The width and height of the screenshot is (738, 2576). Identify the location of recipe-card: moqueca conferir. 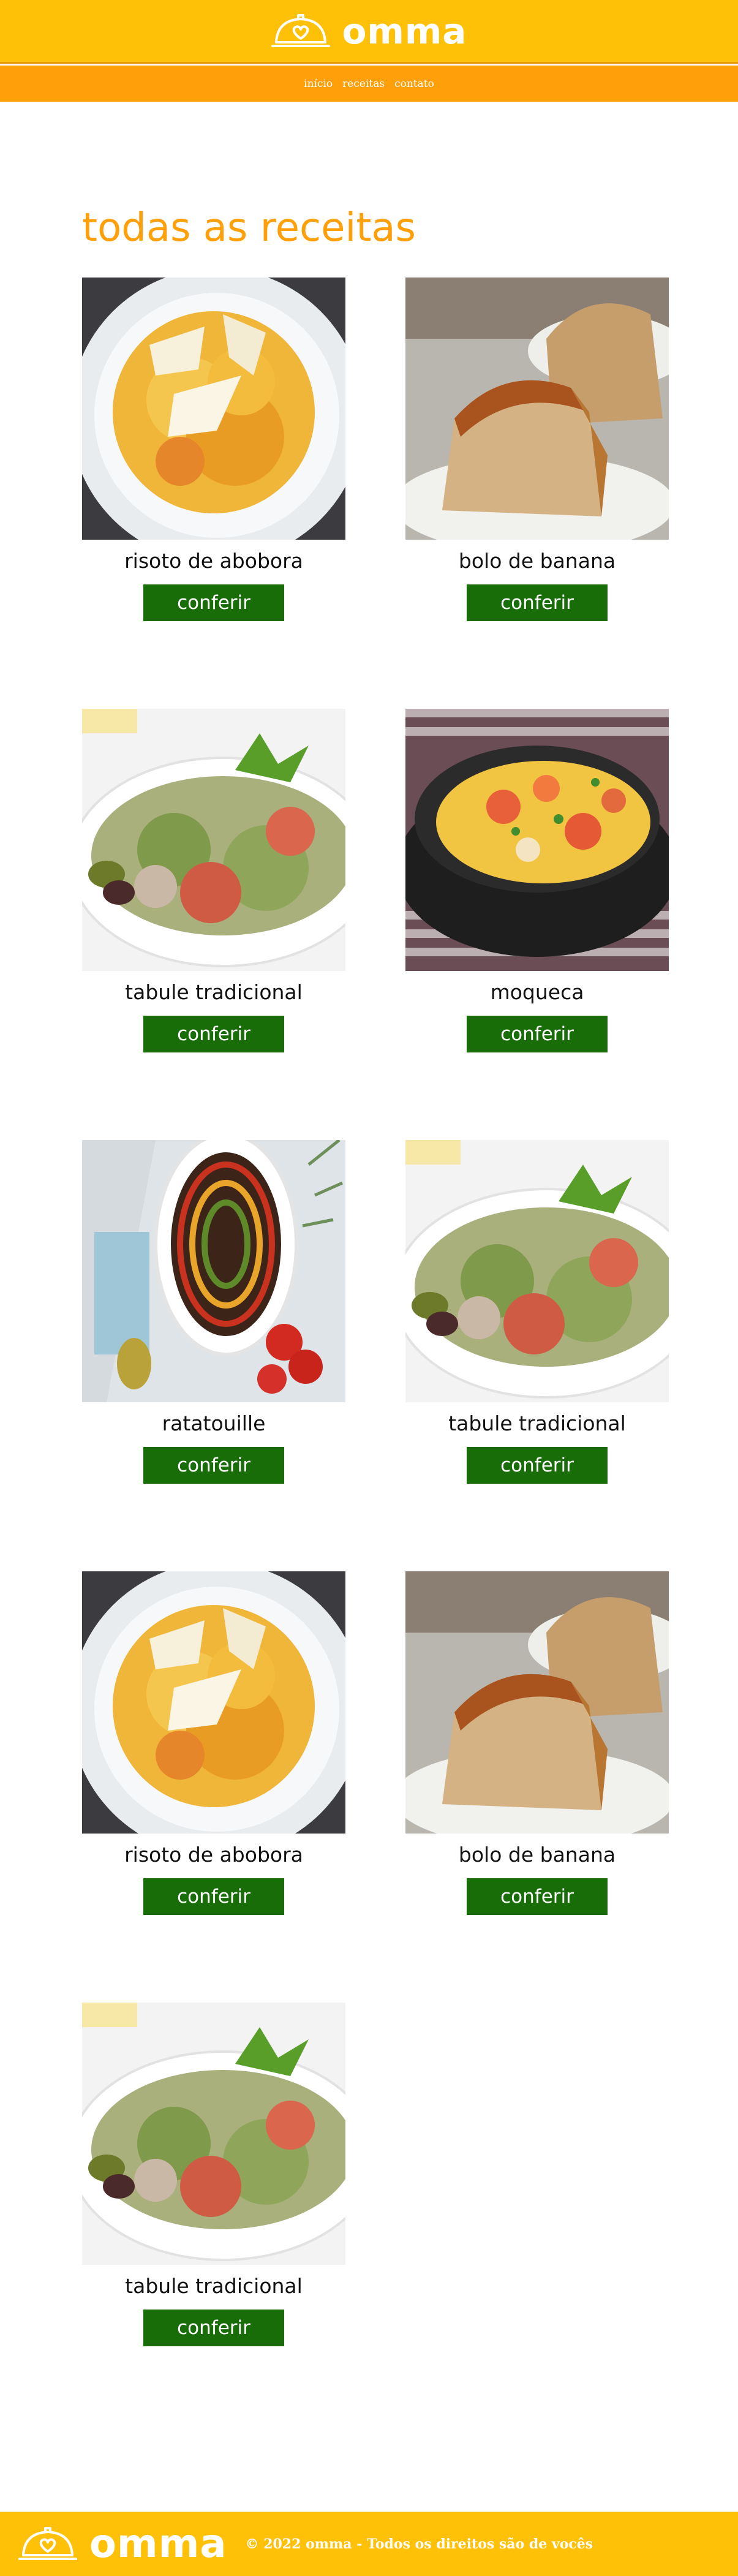
(537, 924).